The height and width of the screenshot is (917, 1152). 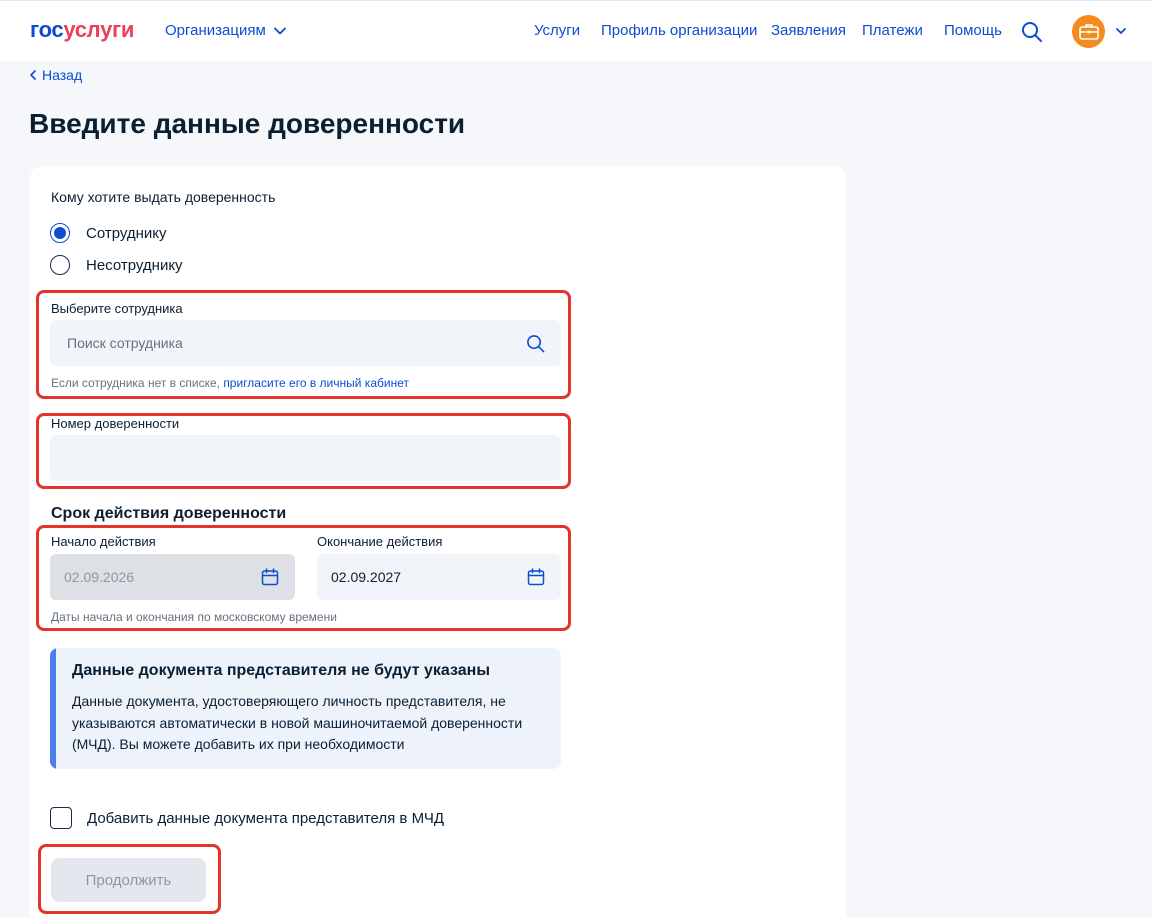 I want to click on back-link: Назад, so click(x=55, y=75).